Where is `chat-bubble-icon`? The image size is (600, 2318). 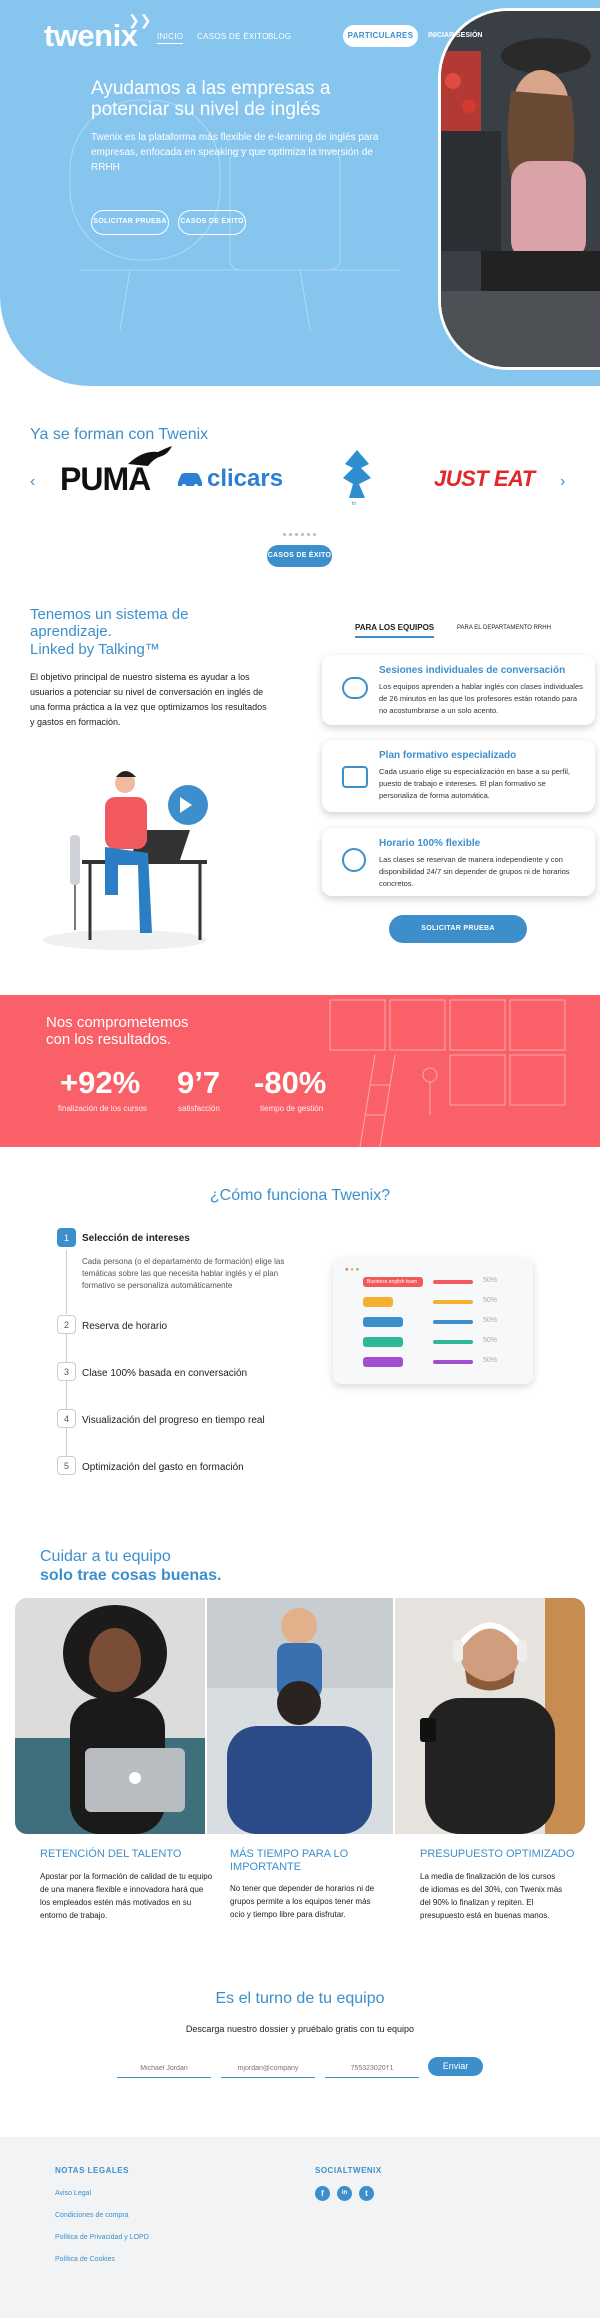 chat-bubble-icon is located at coordinates (355, 688).